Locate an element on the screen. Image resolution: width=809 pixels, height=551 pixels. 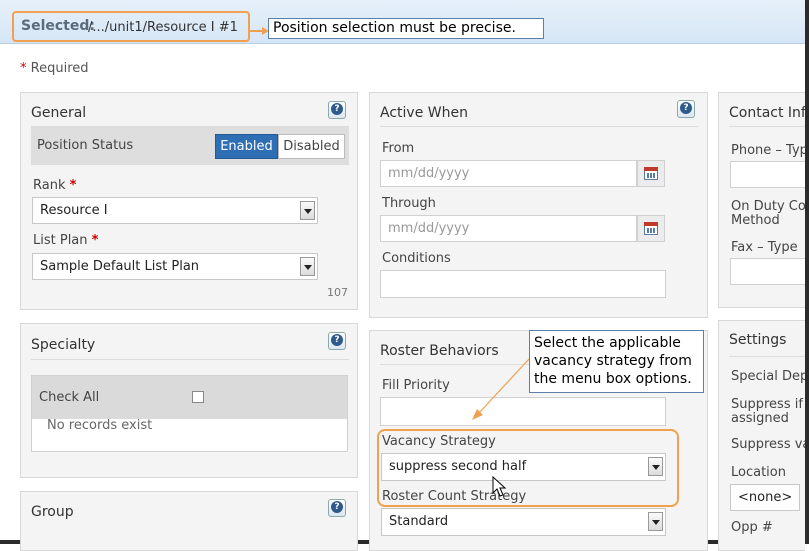
phone-type-label: Phone – Typ is located at coordinates (768, 150).